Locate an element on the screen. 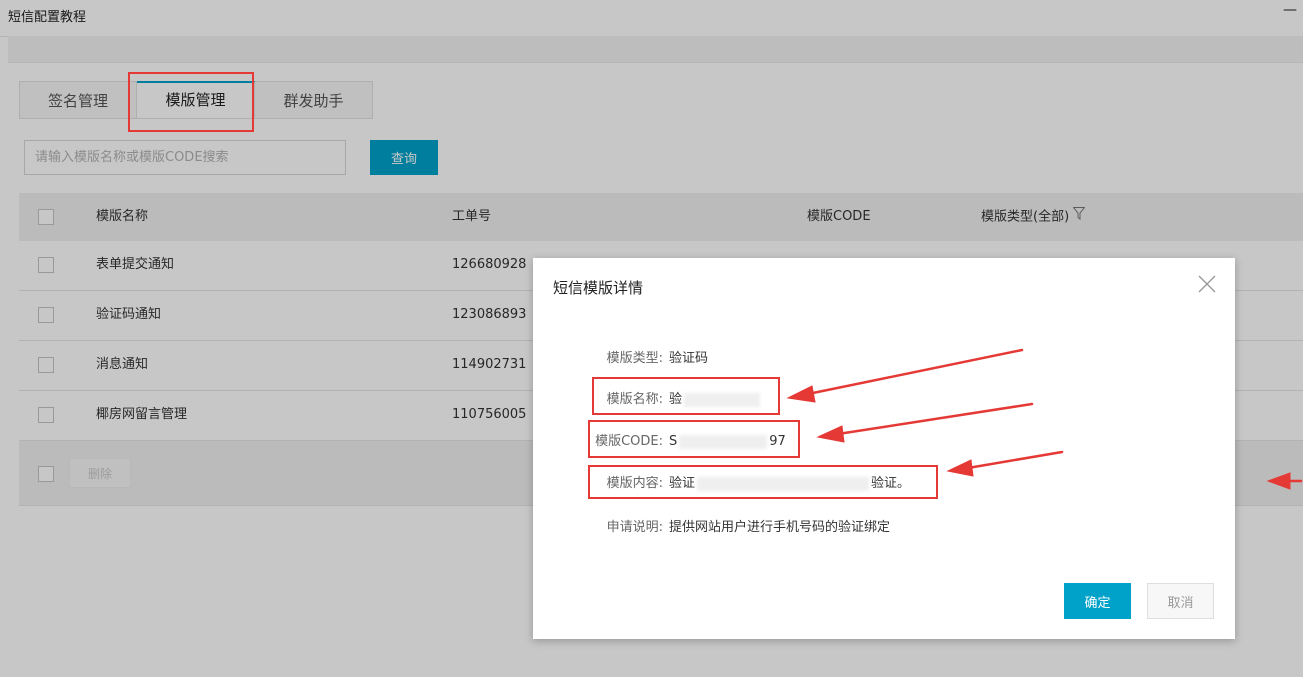 The image size is (1303, 677). field-template-content: 模版内容: 验证 验证。 is located at coordinates (746, 481).